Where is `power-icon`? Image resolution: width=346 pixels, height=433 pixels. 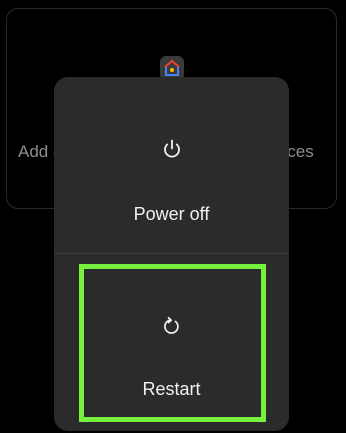
power-icon is located at coordinates (172, 148).